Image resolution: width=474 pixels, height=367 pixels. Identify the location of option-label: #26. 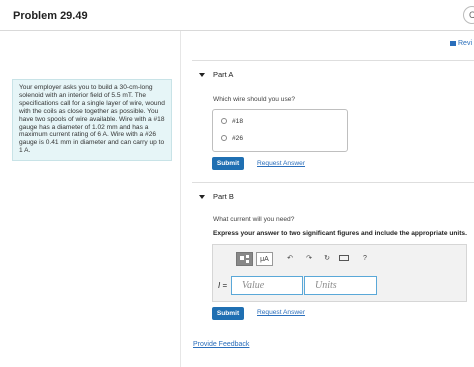
(238, 138).